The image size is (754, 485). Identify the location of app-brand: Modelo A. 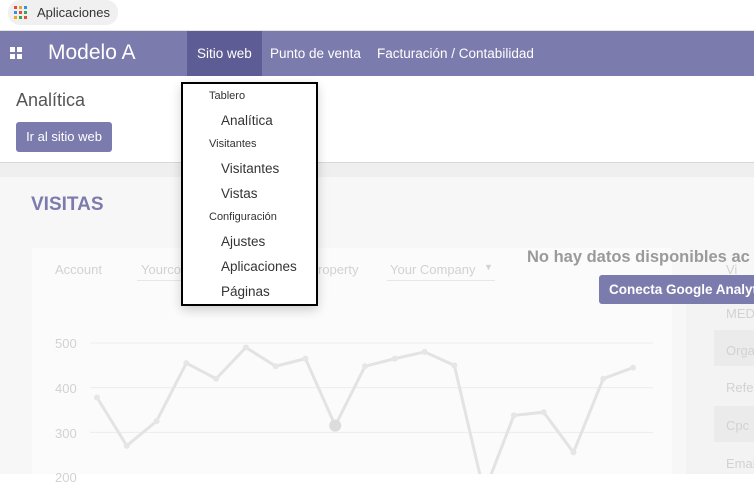
(92, 53).